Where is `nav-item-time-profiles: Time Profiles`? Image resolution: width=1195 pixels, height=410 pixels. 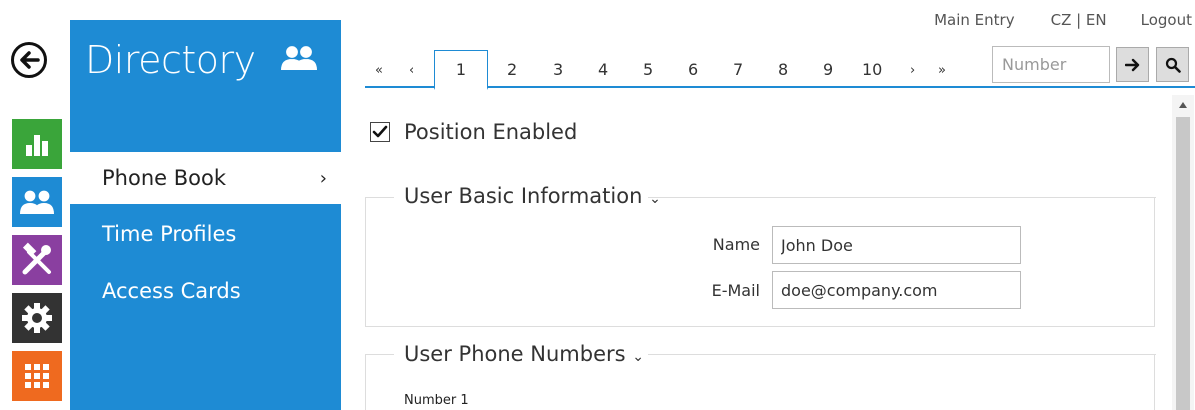
nav-item-time-profiles: Time Profiles is located at coordinates (205, 234).